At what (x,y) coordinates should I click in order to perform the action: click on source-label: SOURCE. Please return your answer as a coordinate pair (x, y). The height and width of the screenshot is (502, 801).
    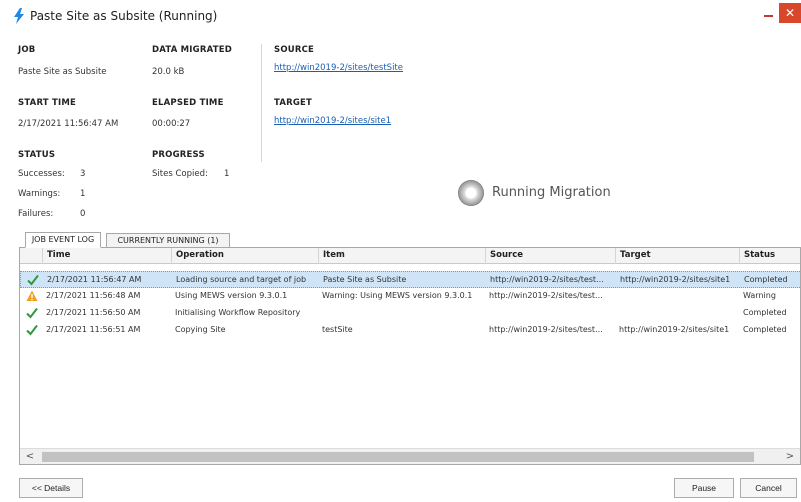
    Looking at the image, I should click on (294, 50).